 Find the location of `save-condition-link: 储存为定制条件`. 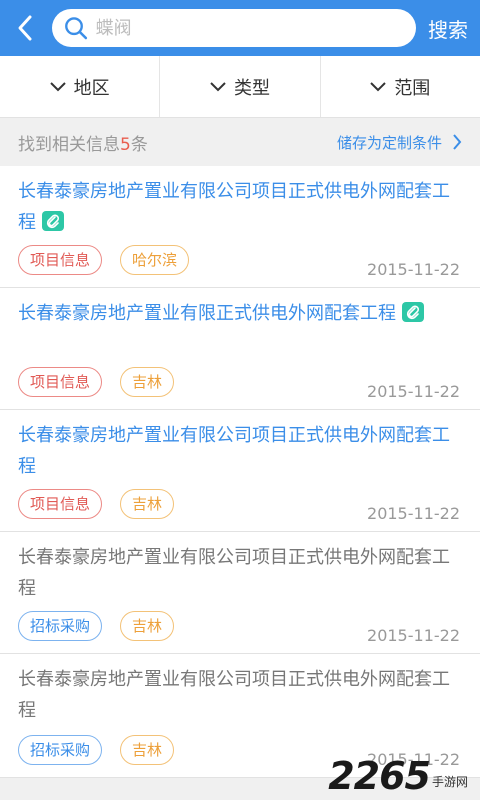

save-condition-link: 储存为定制条件 is located at coordinates (399, 142).